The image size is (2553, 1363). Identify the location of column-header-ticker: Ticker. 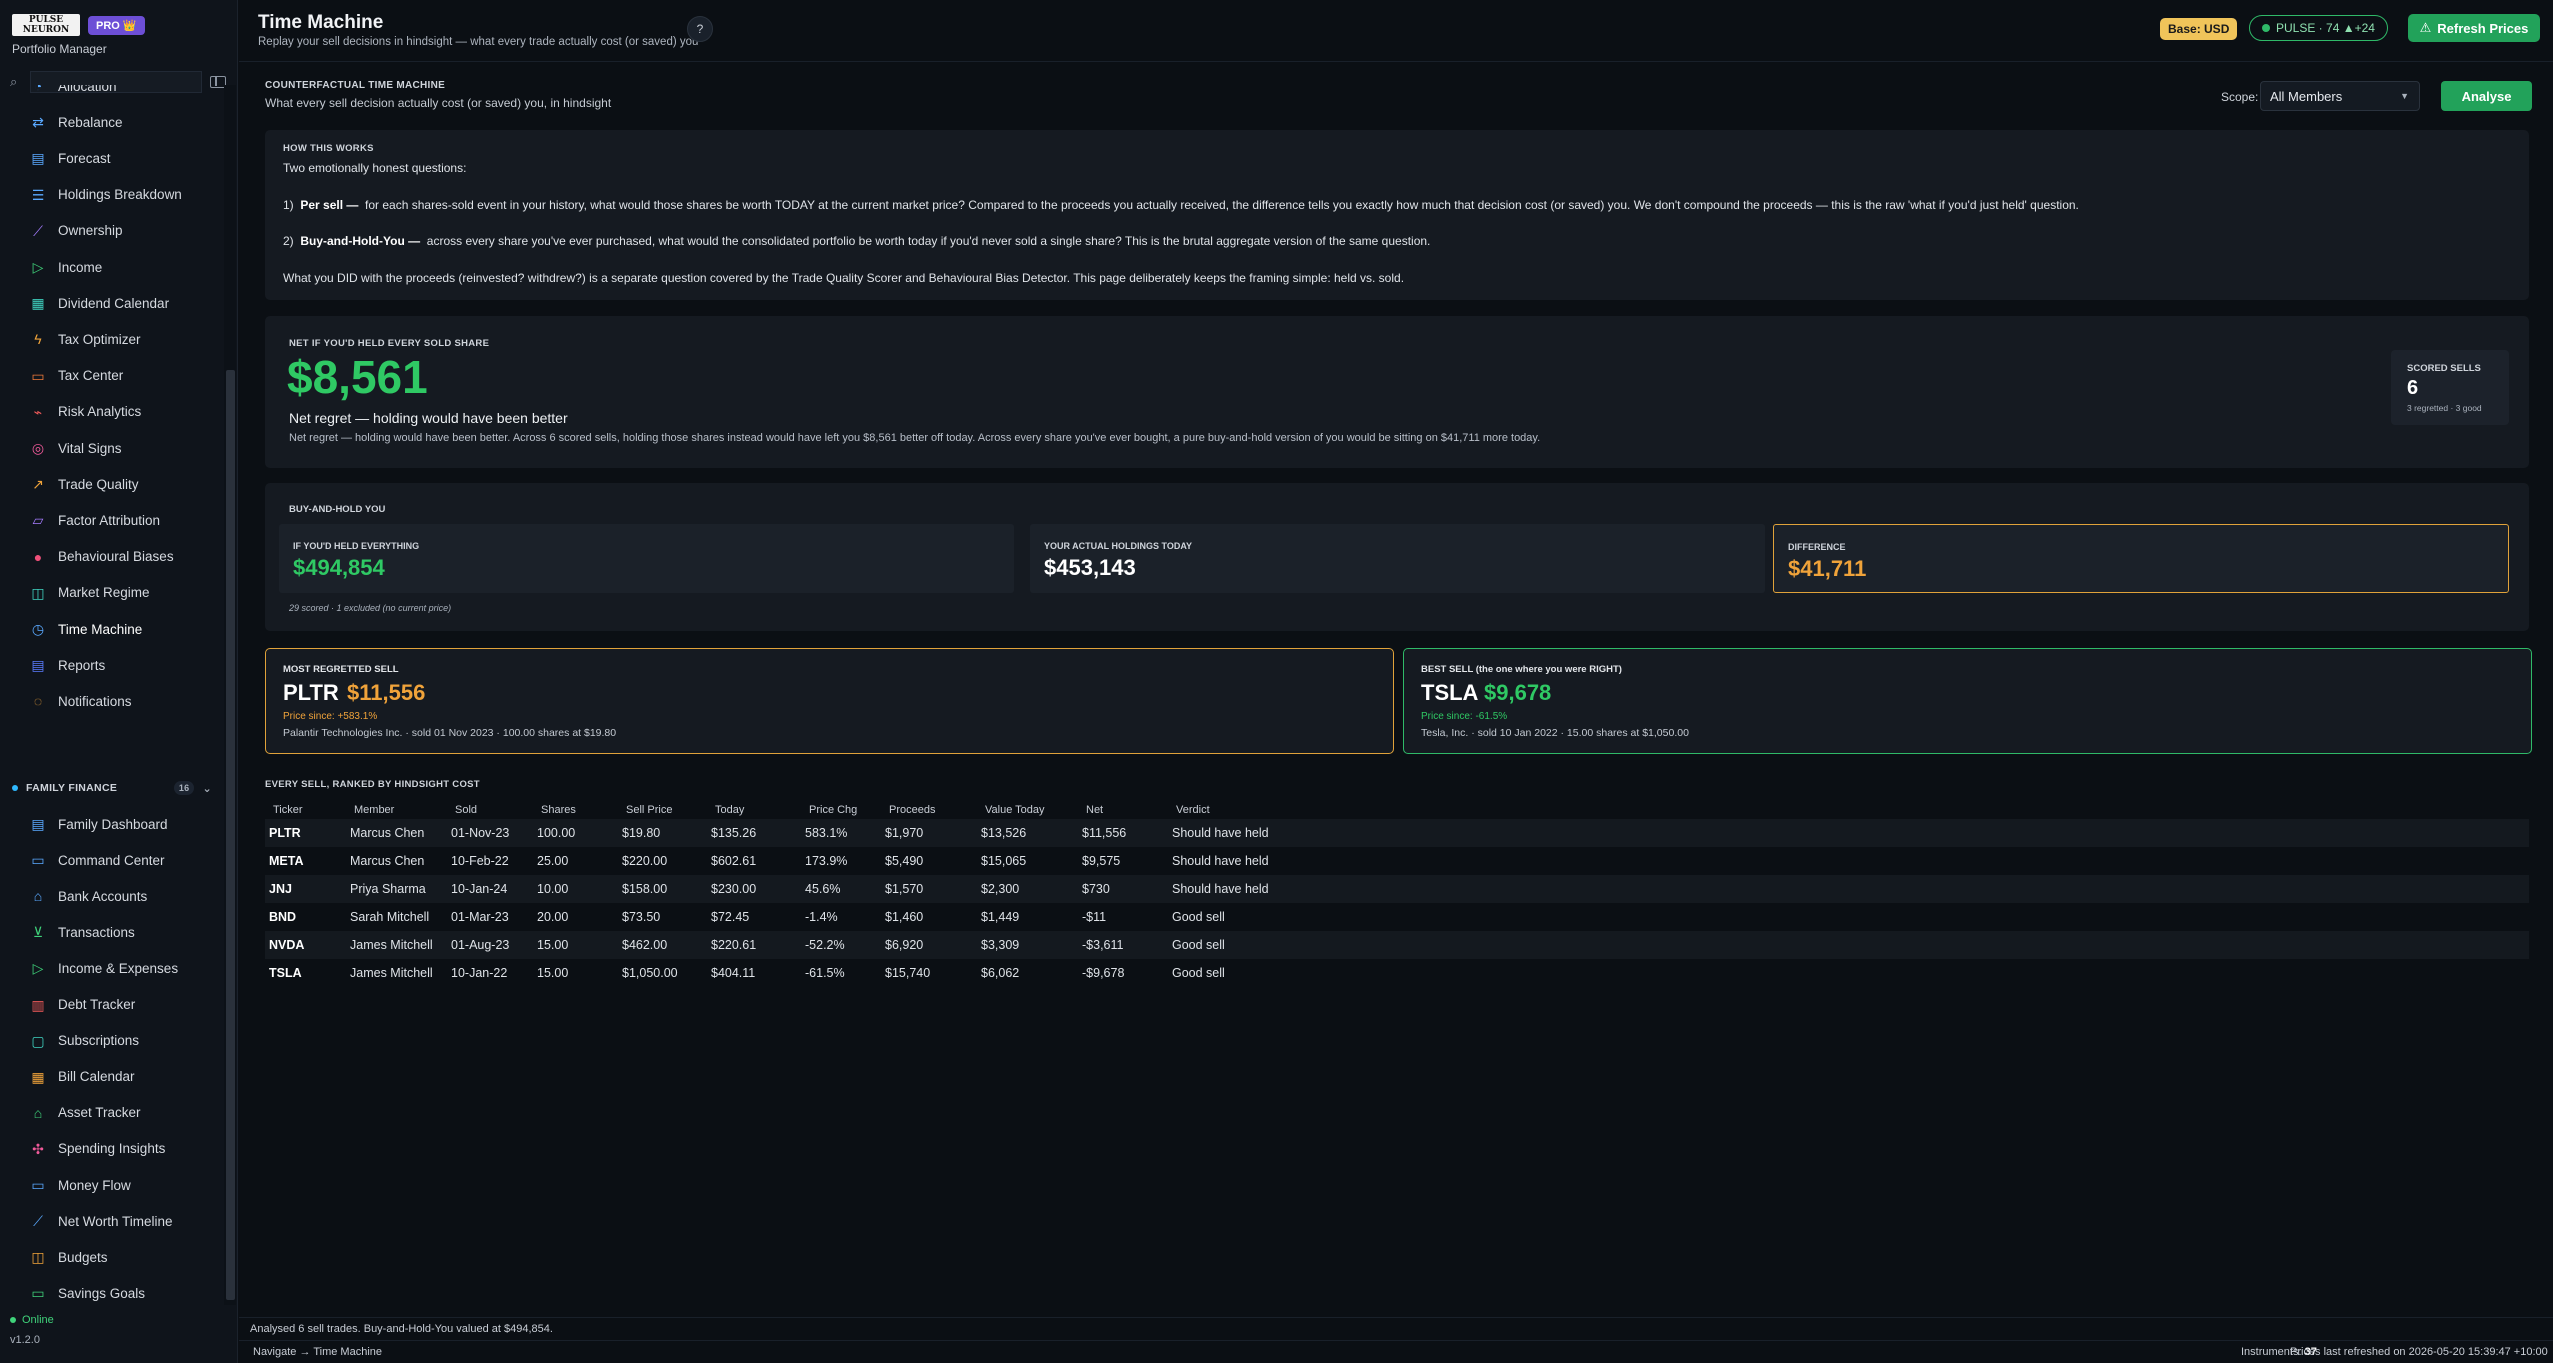
(305, 810).